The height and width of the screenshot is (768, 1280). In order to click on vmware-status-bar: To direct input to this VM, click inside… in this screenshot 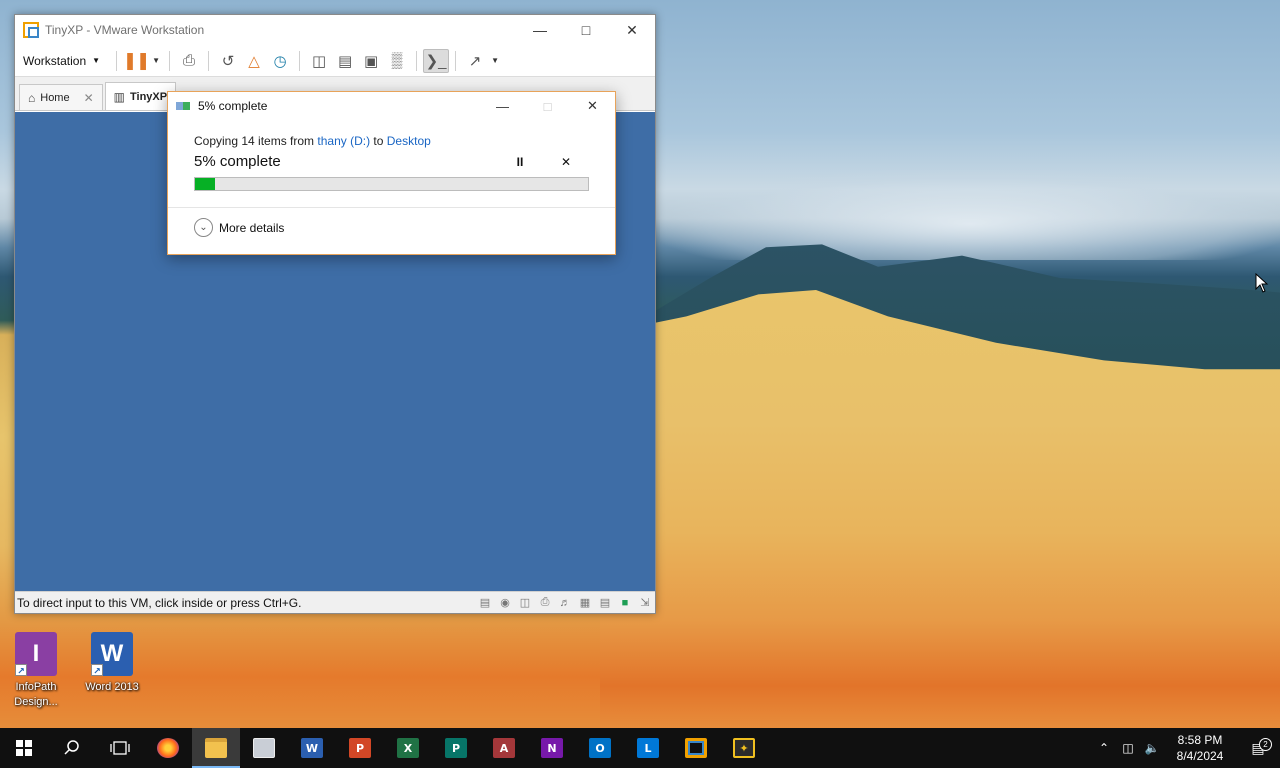, I will do `click(335, 602)`.